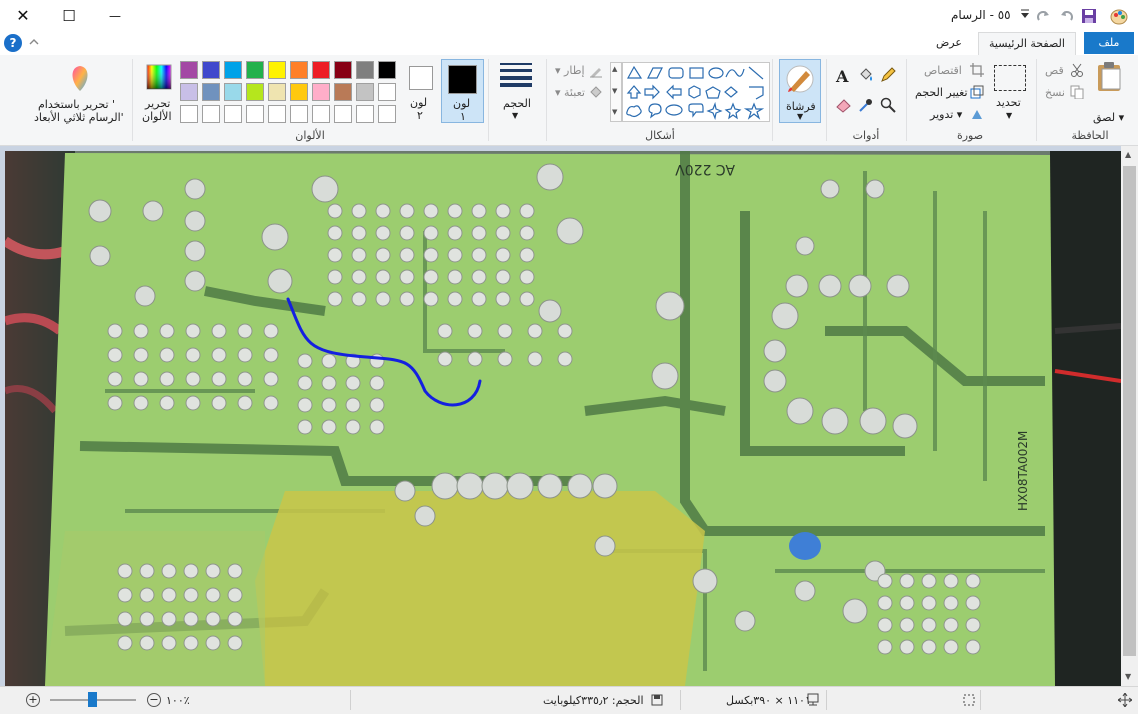 This screenshot has width=1138, height=714. I want to click on pencil-icon, so click(888, 75).